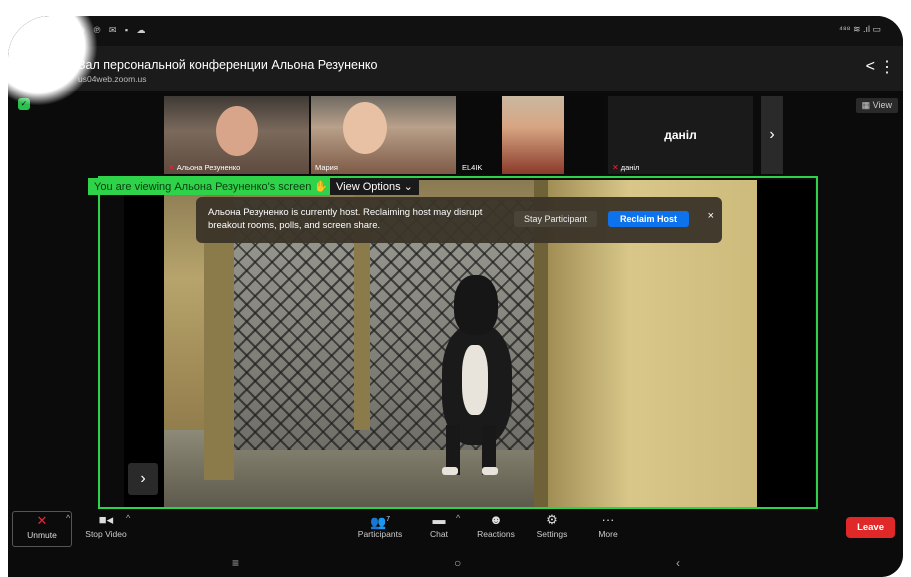 The width and height of the screenshot is (911, 577). I want to click on gear-icon: ⚙, so click(552, 519).